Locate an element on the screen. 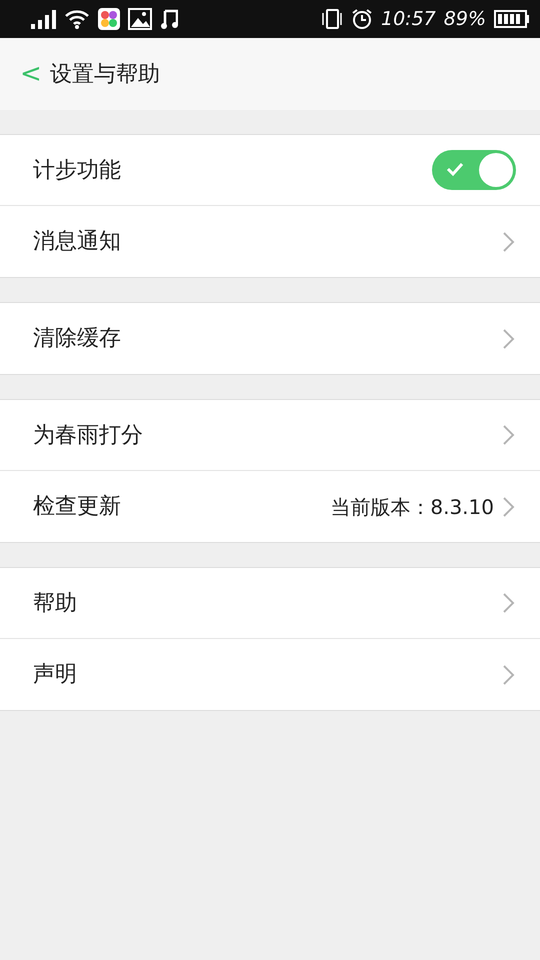 The image size is (540, 960). setting-label: 为春雨打分 is located at coordinates (88, 436).